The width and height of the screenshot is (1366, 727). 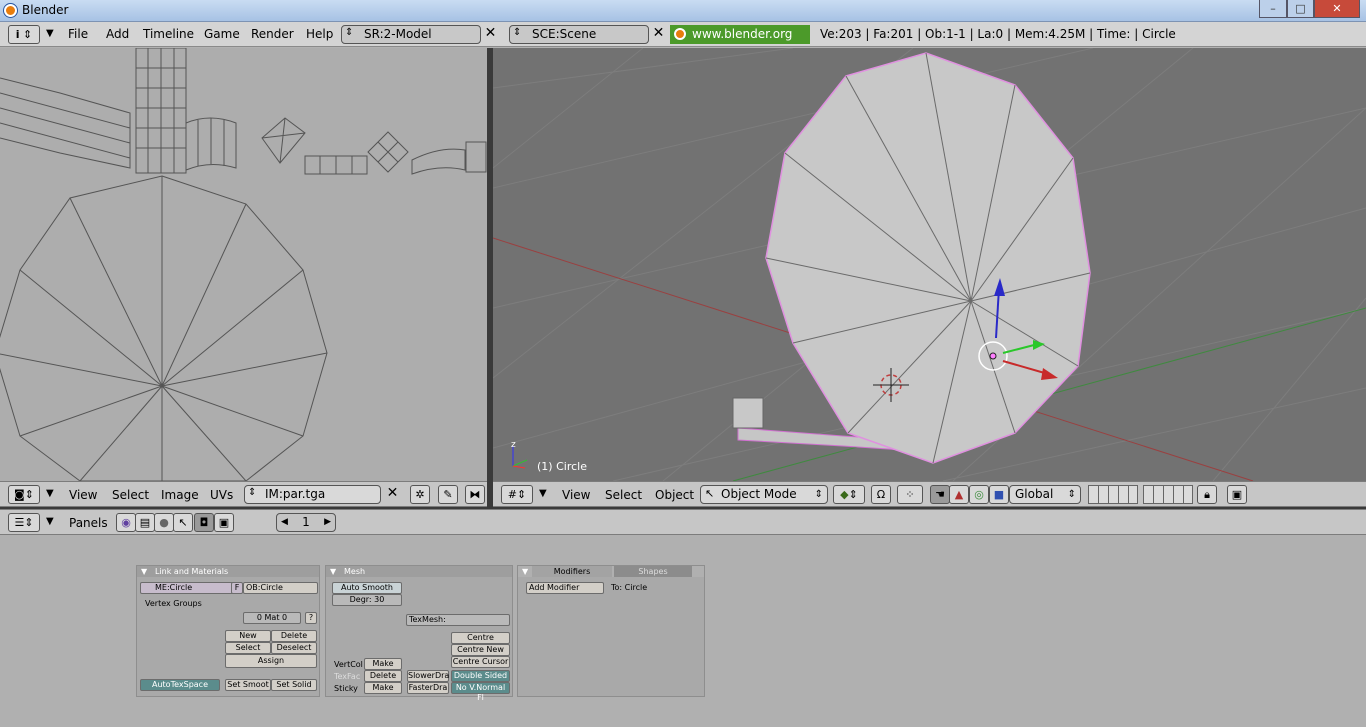 What do you see at coordinates (367, 600) in the screenshot?
I see `smooth-degree-field: Degr: 30` at bounding box center [367, 600].